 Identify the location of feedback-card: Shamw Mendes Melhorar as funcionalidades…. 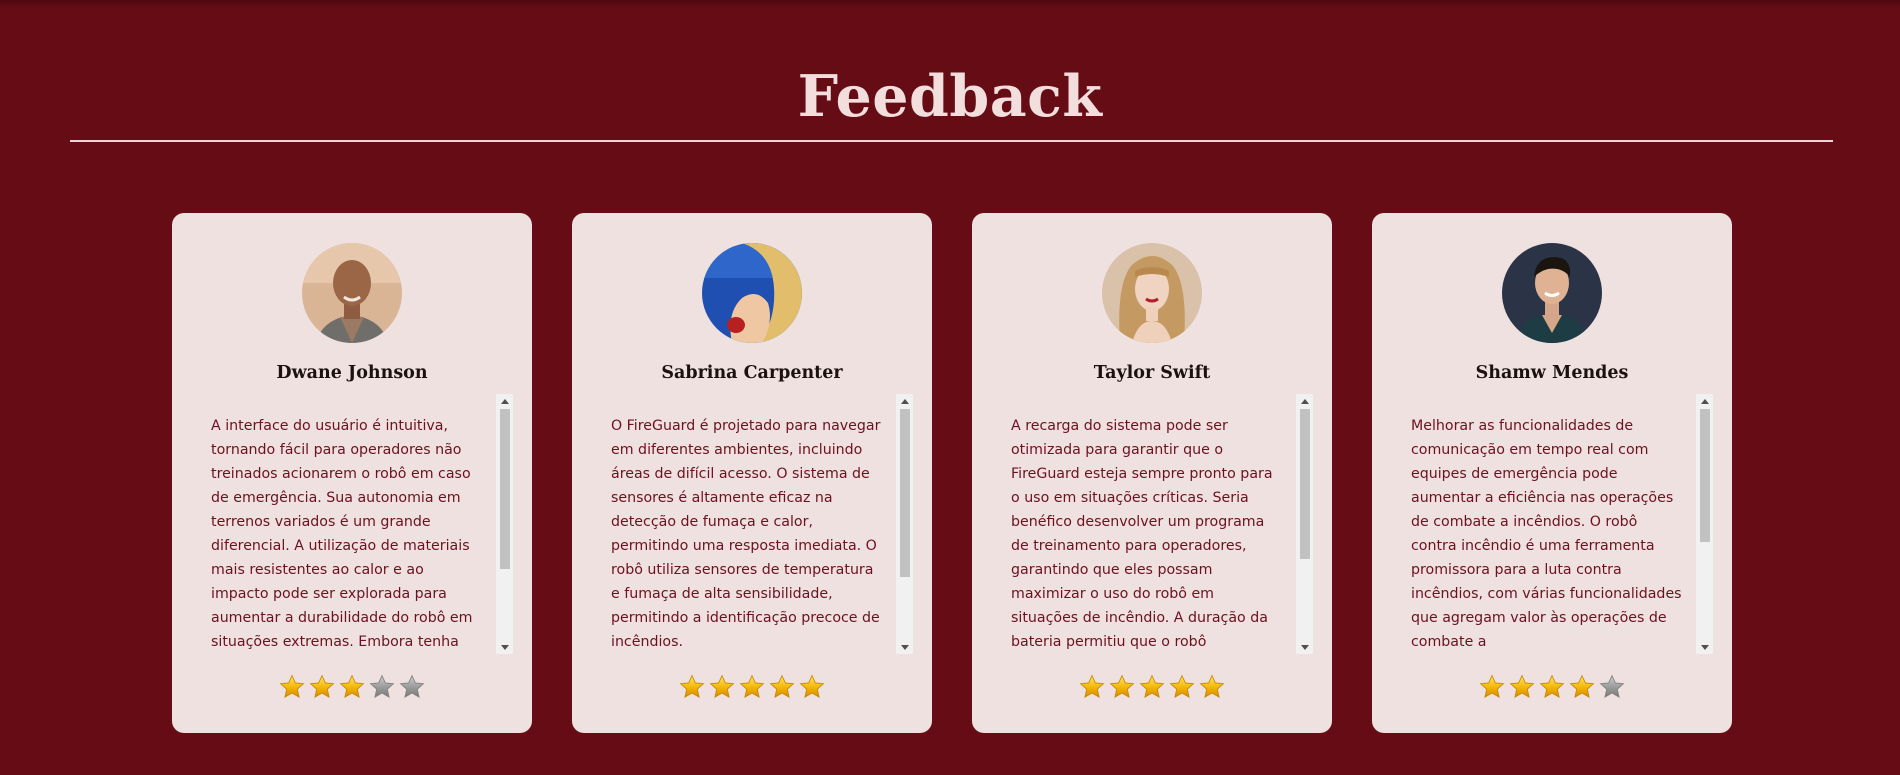
(1552, 473).